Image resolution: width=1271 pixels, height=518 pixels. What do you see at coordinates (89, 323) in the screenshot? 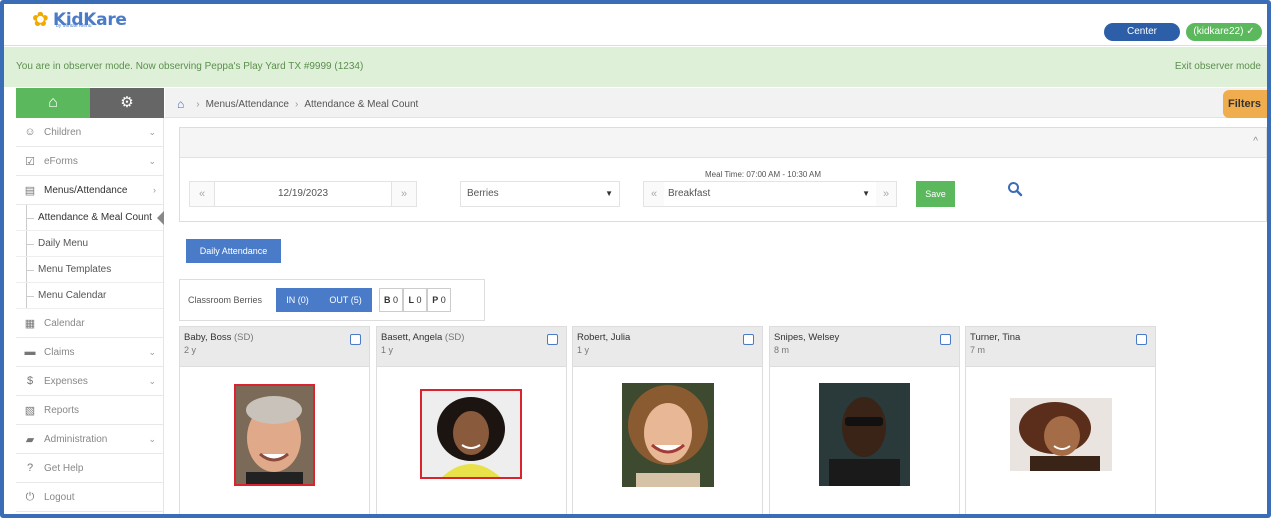
I see `sidebar-item-calendar: ▦ Calendar` at bounding box center [89, 323].